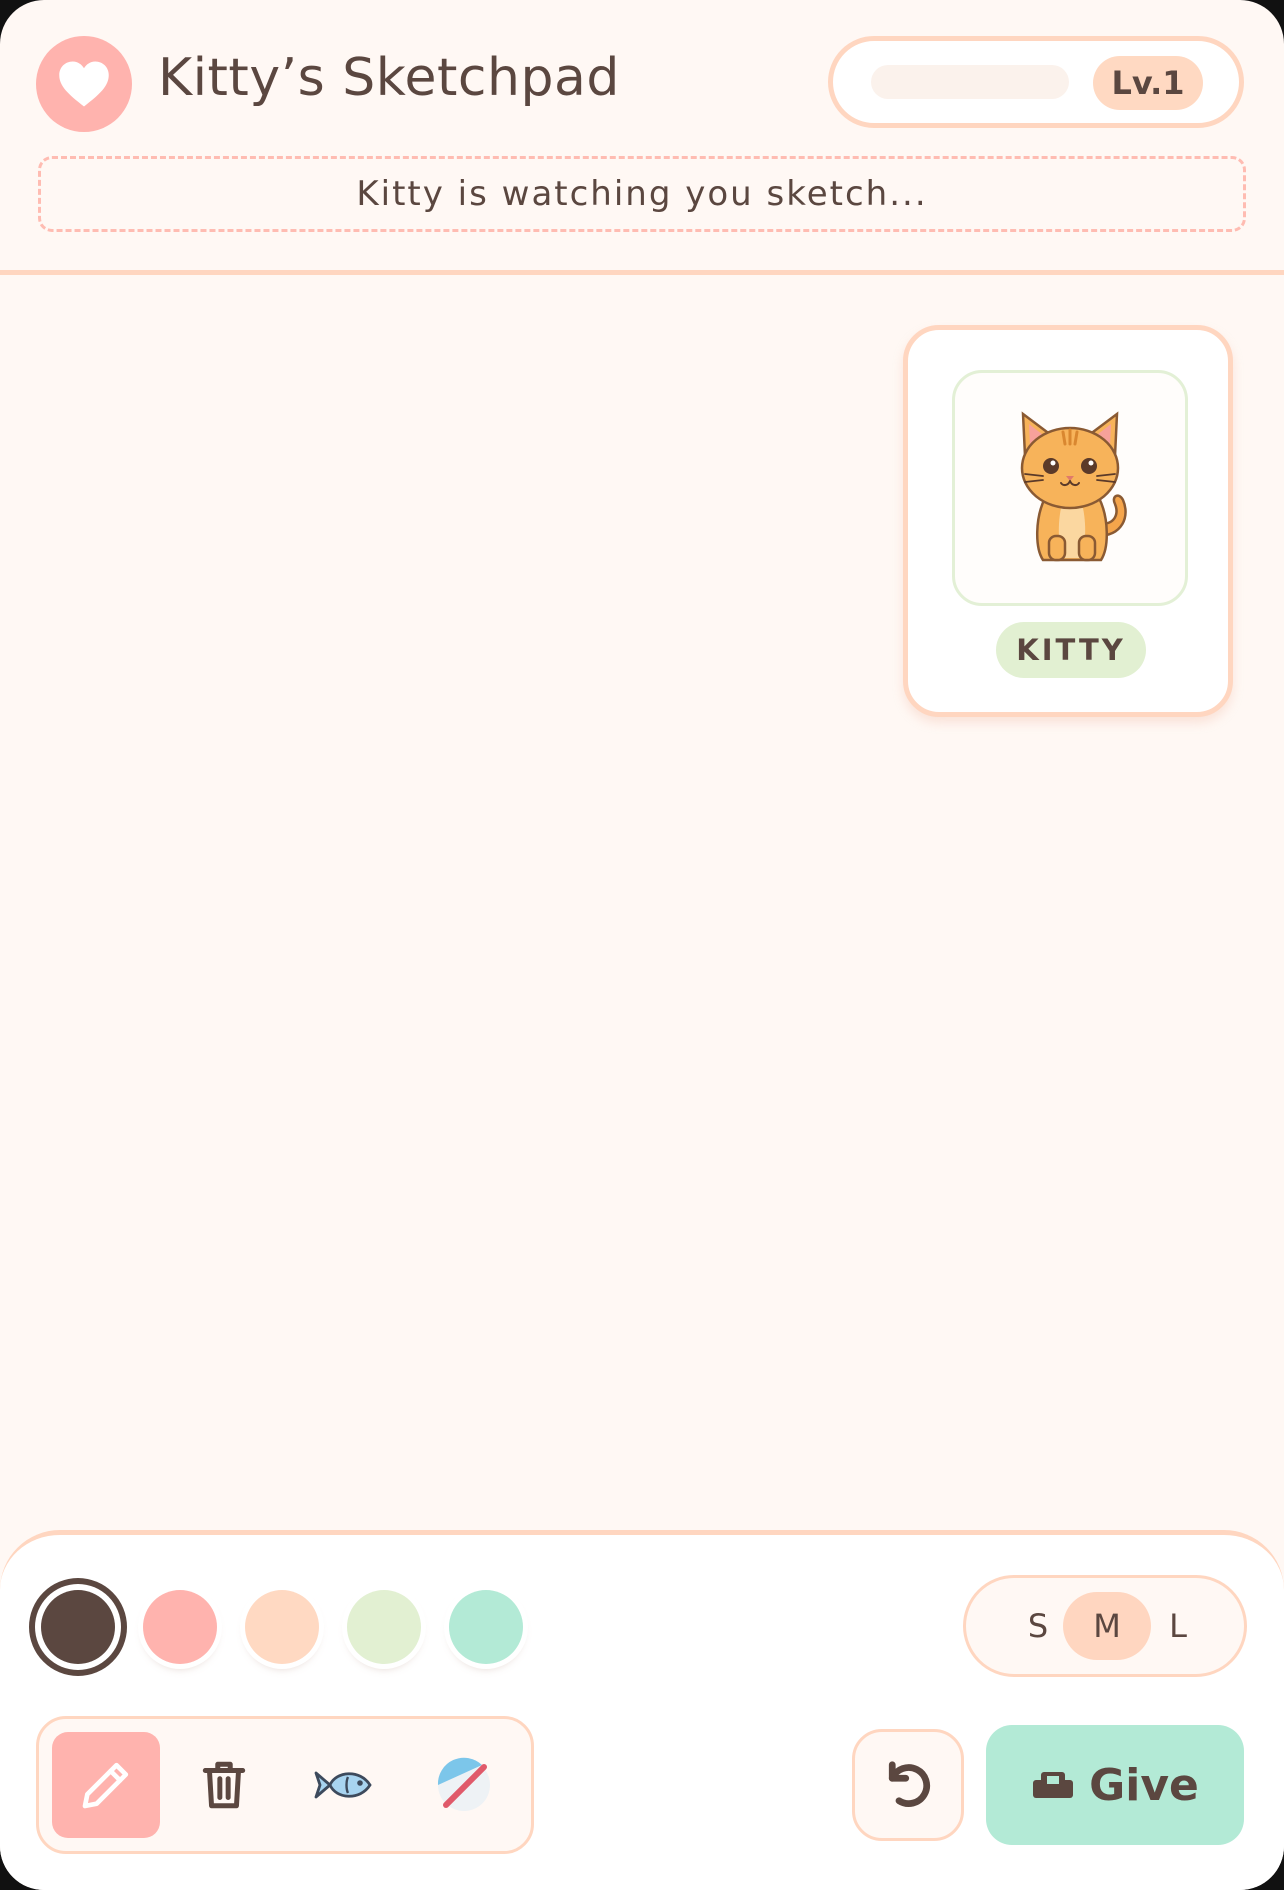 Image resolution: width=1284 pixels, height=1890 pixels. What do you see at coordinates (1144, 1785) in the screenshot?
I see `give-label: Give` at bounding box center [1144, 1785].